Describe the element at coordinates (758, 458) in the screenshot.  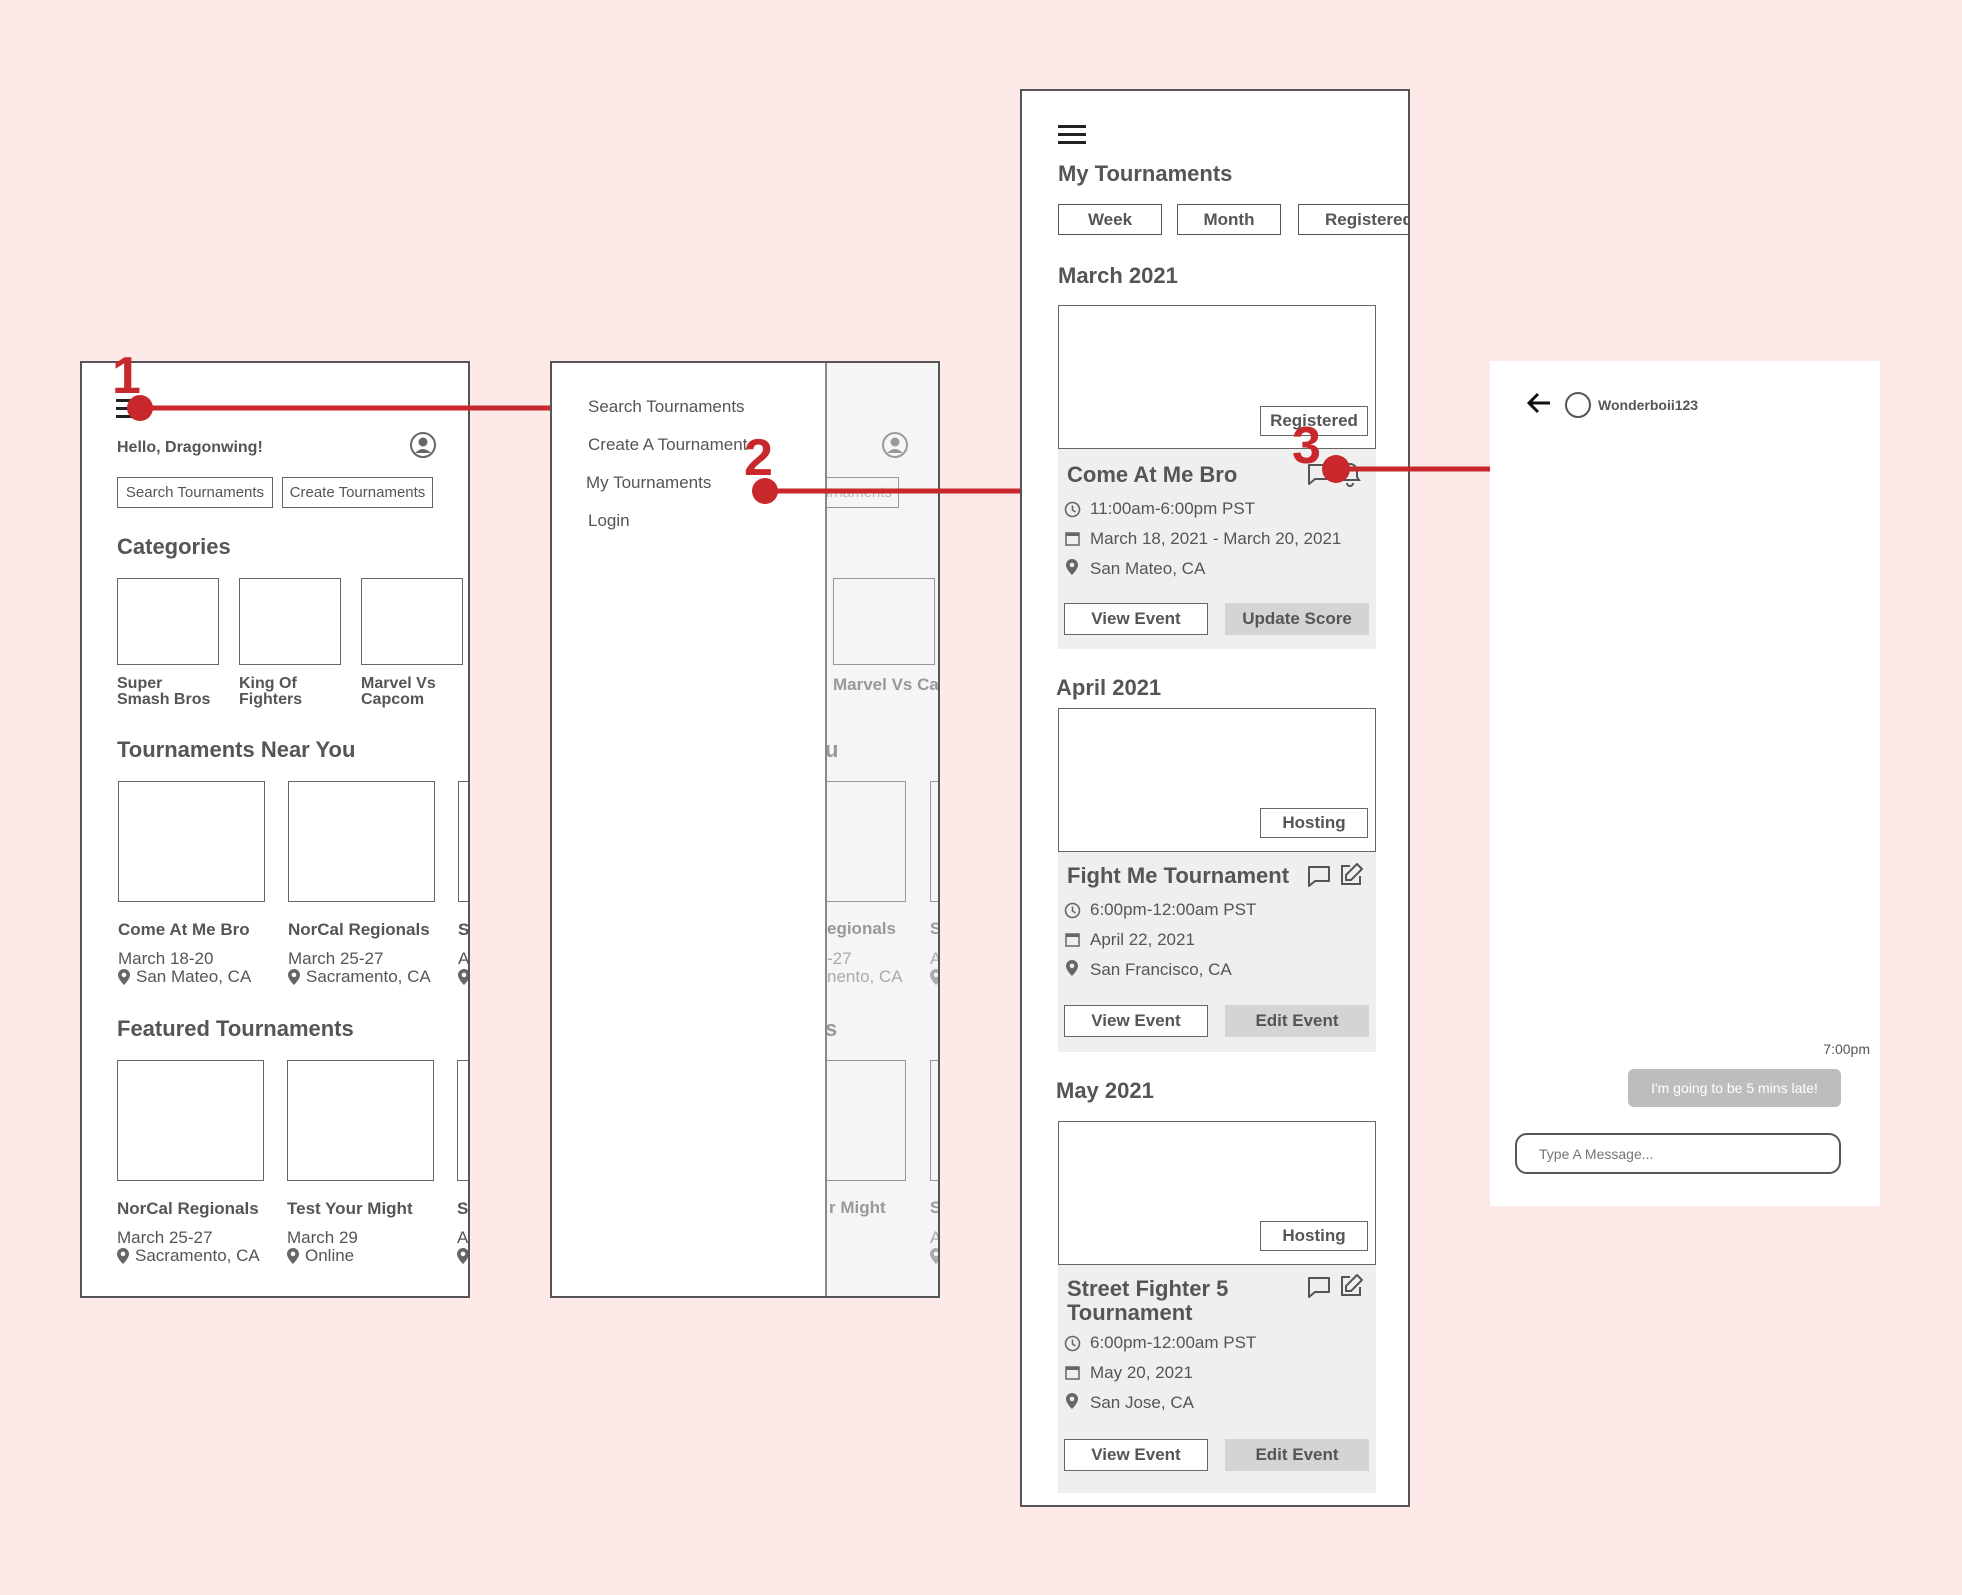
I see `step-number-2: 2` at that location.